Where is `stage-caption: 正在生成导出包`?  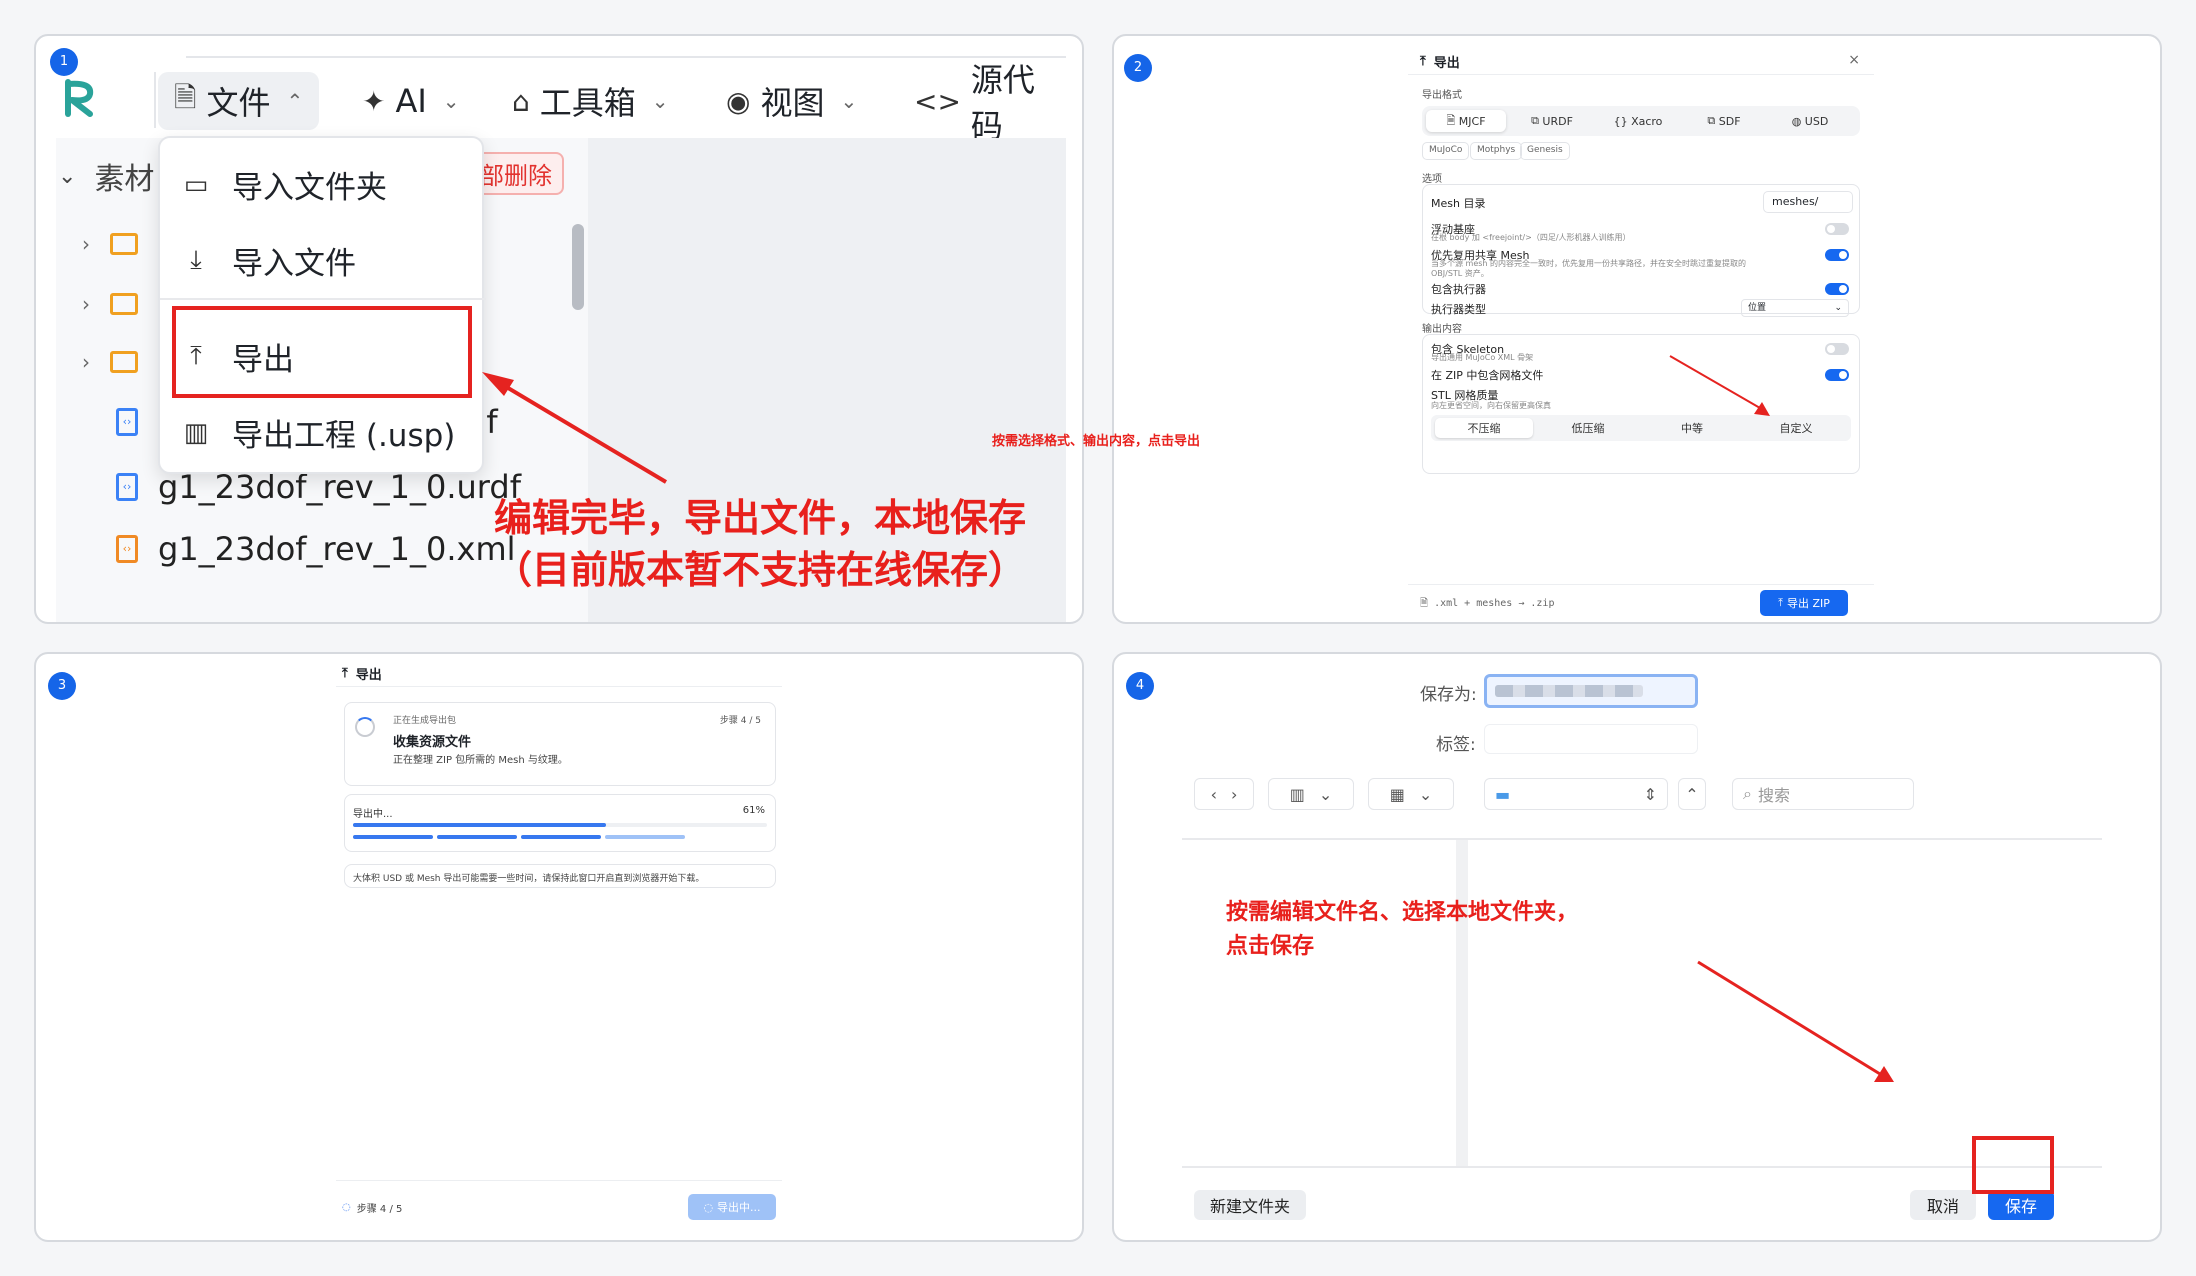
stage-caption: 正在生成导出包 is located at coordinates (425, 721).